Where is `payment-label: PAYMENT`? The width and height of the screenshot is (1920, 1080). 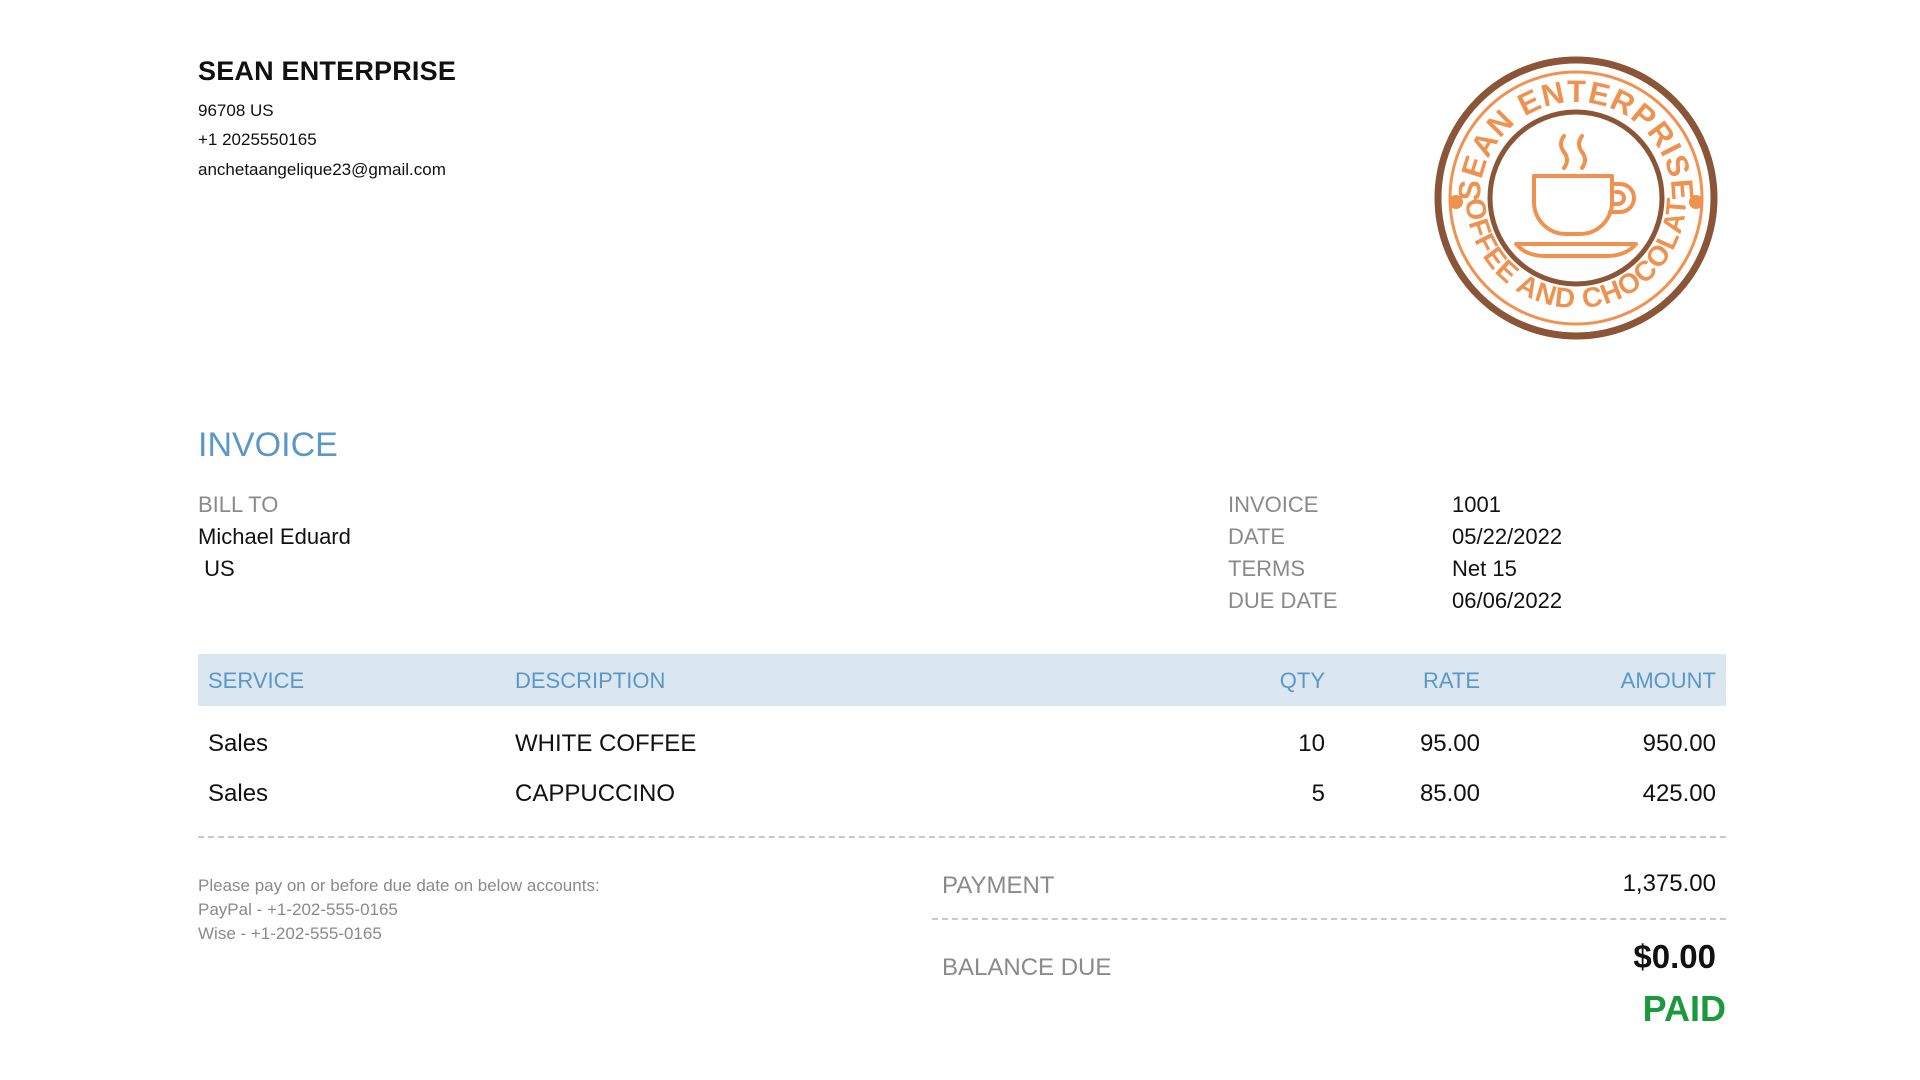
payment-label: PAYMENT is located at coordinates (998, 885).